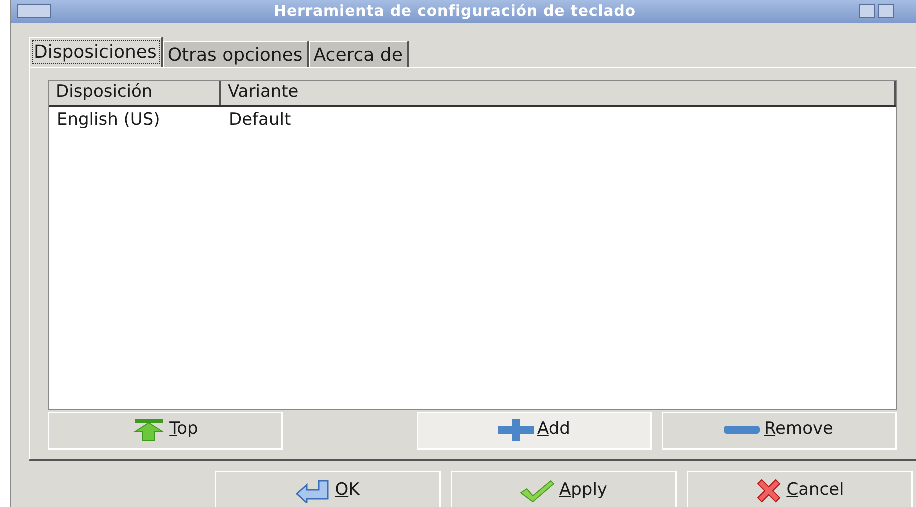 This screenshot has height=507, width=916. What do you see at coordinates (34, 11) in the screenshot?
I see `window-menu-icon` at bounding box center [34, 11].